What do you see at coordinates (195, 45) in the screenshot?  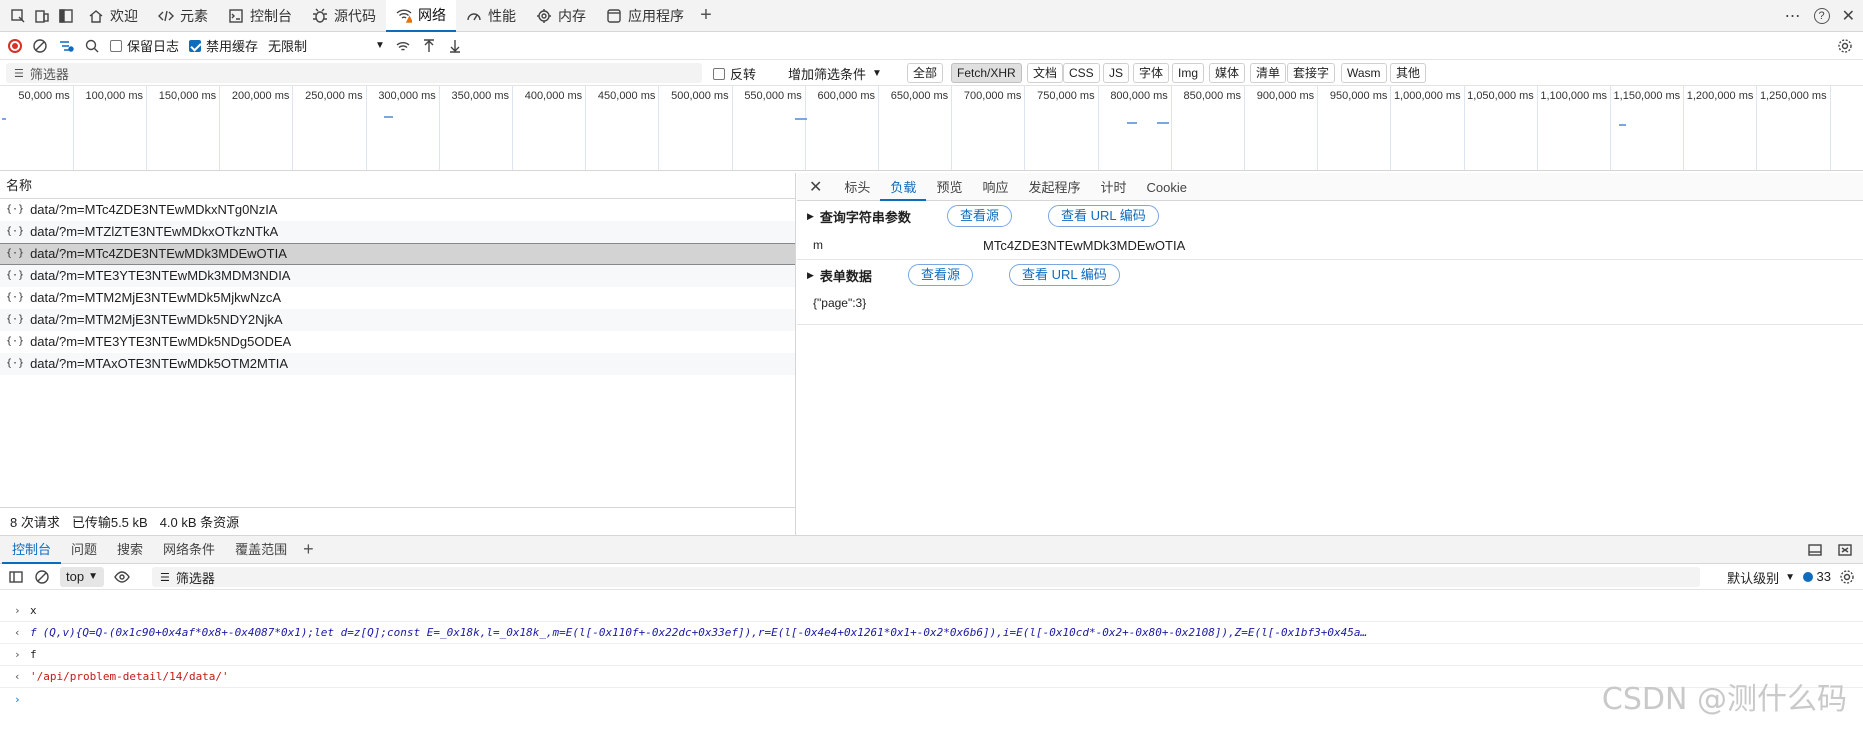 I see `checkbox-box-checked` at bounding box center [195, 45].